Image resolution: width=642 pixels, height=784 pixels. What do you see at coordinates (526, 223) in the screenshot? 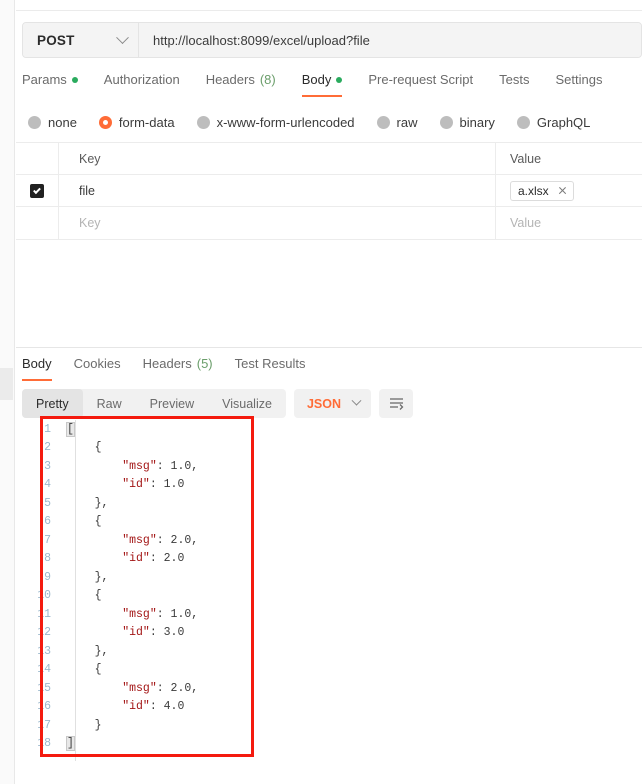
I see `row-value-placeholder: Value` at bounding box center [526, 223].